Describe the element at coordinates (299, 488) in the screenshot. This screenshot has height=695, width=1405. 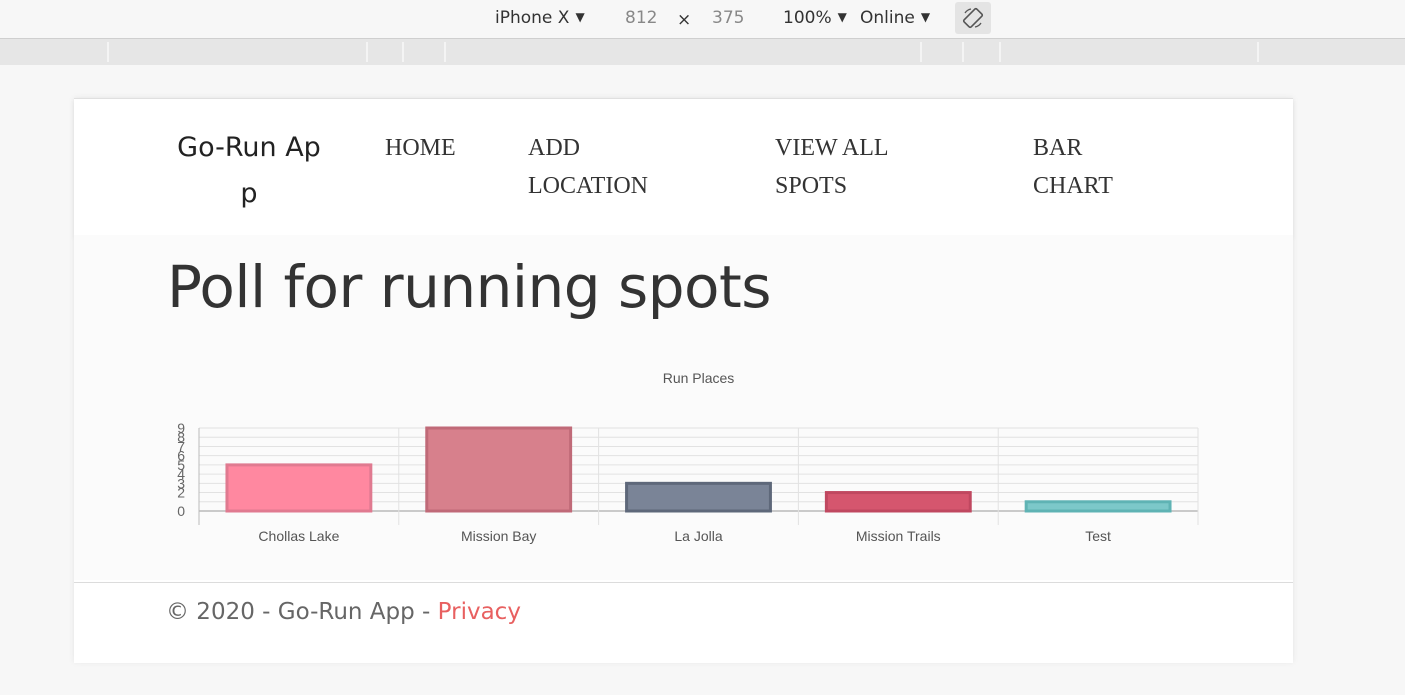
I see `bar-chollas-lake` at that location.